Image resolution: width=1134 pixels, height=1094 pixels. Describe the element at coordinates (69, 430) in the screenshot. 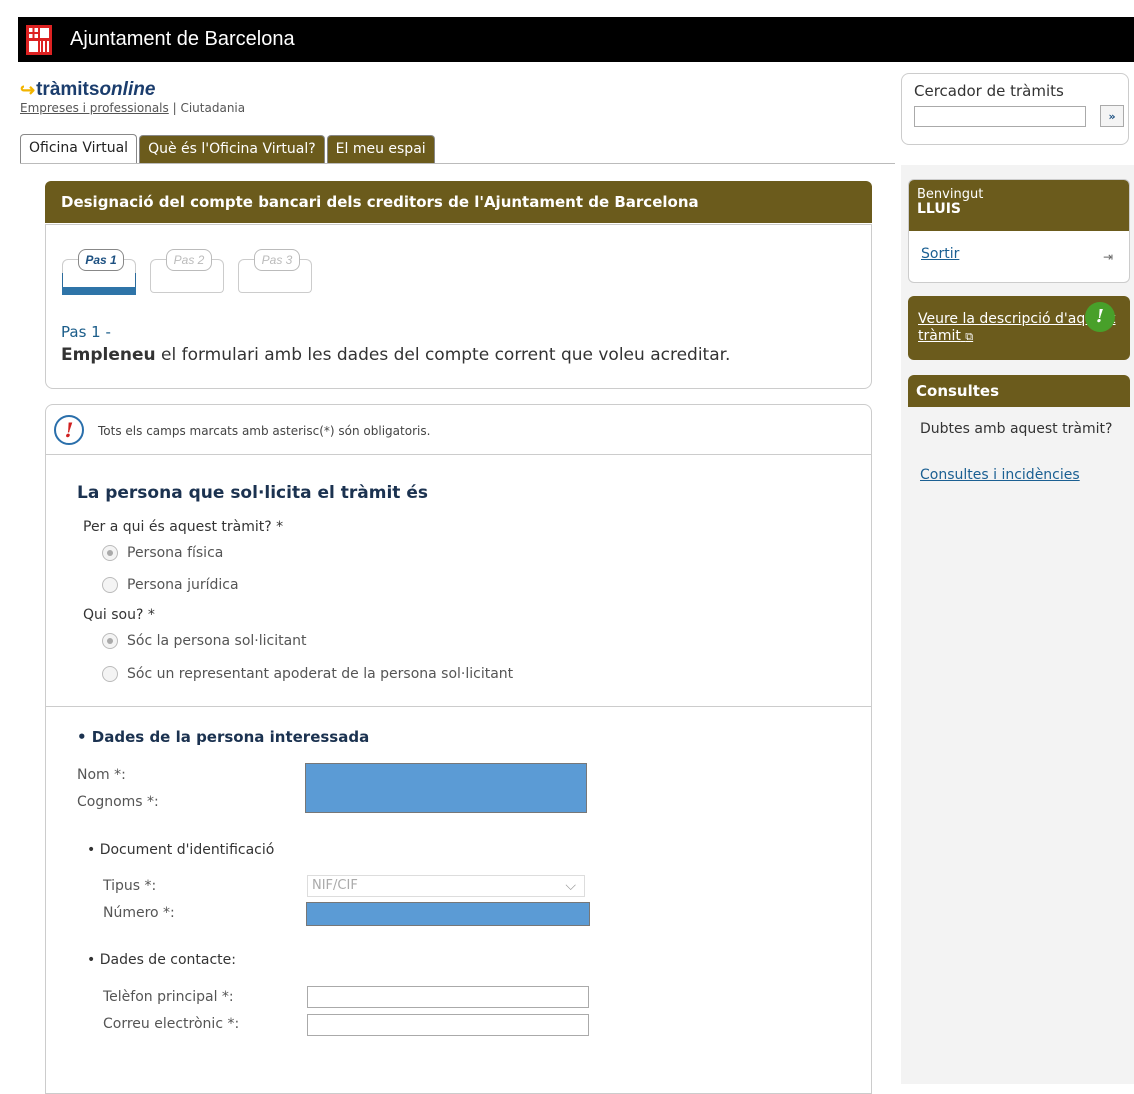

I see `exclamation-icon: !` at that location.